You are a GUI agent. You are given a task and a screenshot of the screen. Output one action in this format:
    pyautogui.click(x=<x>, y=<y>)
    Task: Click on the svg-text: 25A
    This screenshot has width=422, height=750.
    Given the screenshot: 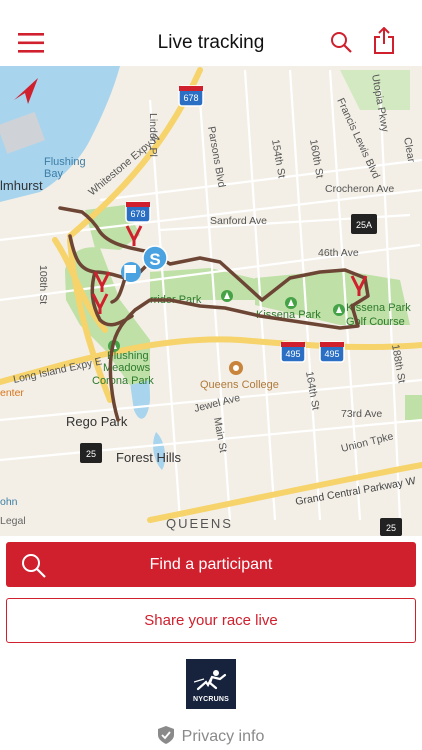 What is the action you would take?
    pyautogui.click(x=364, y=225)
    